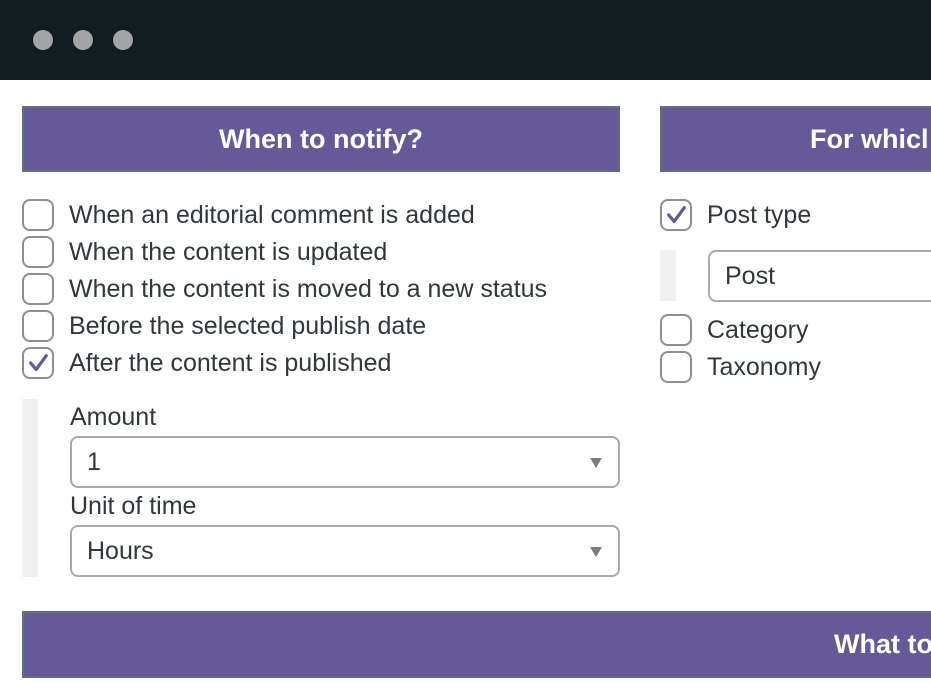 This screenshot has height=700, width=931. What do you see at coordinates (83, 40) in the screenshot?
I see `window-minimize-button` at bounding box center [83, 40].